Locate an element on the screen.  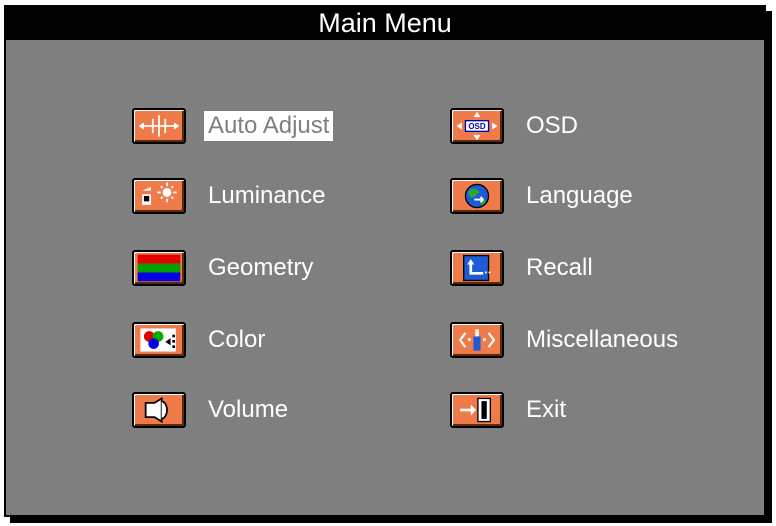
language-icon is located at coordinates (477, 196).